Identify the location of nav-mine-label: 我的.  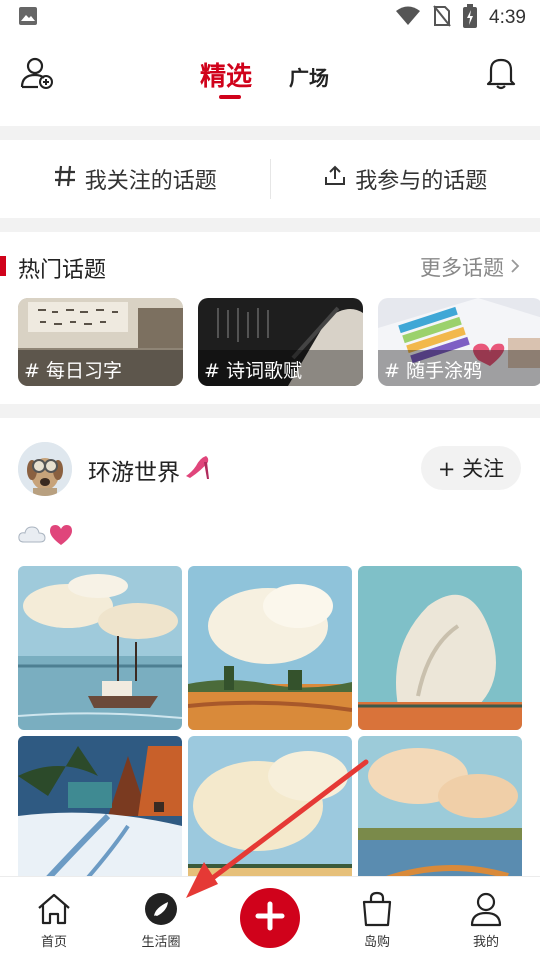
(485, 942).